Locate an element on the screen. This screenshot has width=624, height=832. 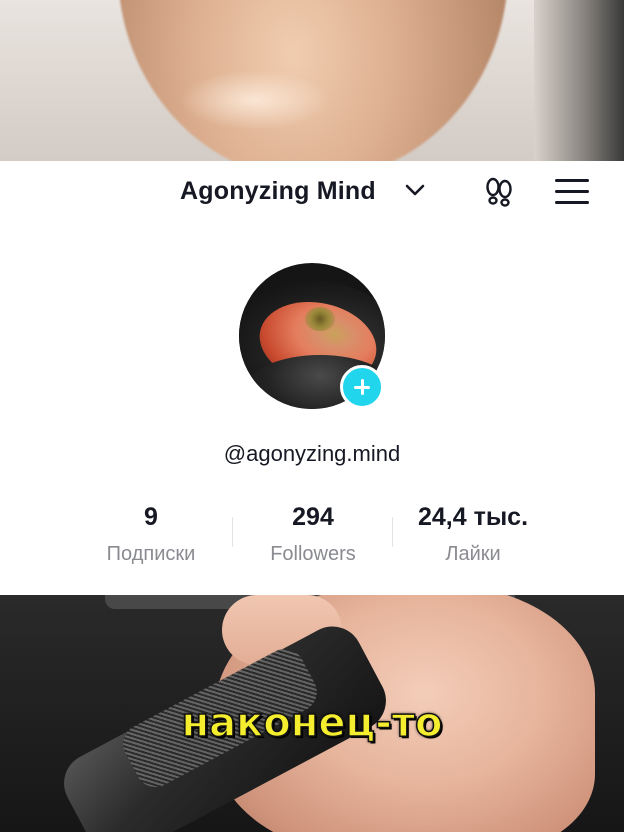
profile-stats: 9 Подписки 294 Followers 24,4 тыс. Лайки is located at coordinates (312, 541).